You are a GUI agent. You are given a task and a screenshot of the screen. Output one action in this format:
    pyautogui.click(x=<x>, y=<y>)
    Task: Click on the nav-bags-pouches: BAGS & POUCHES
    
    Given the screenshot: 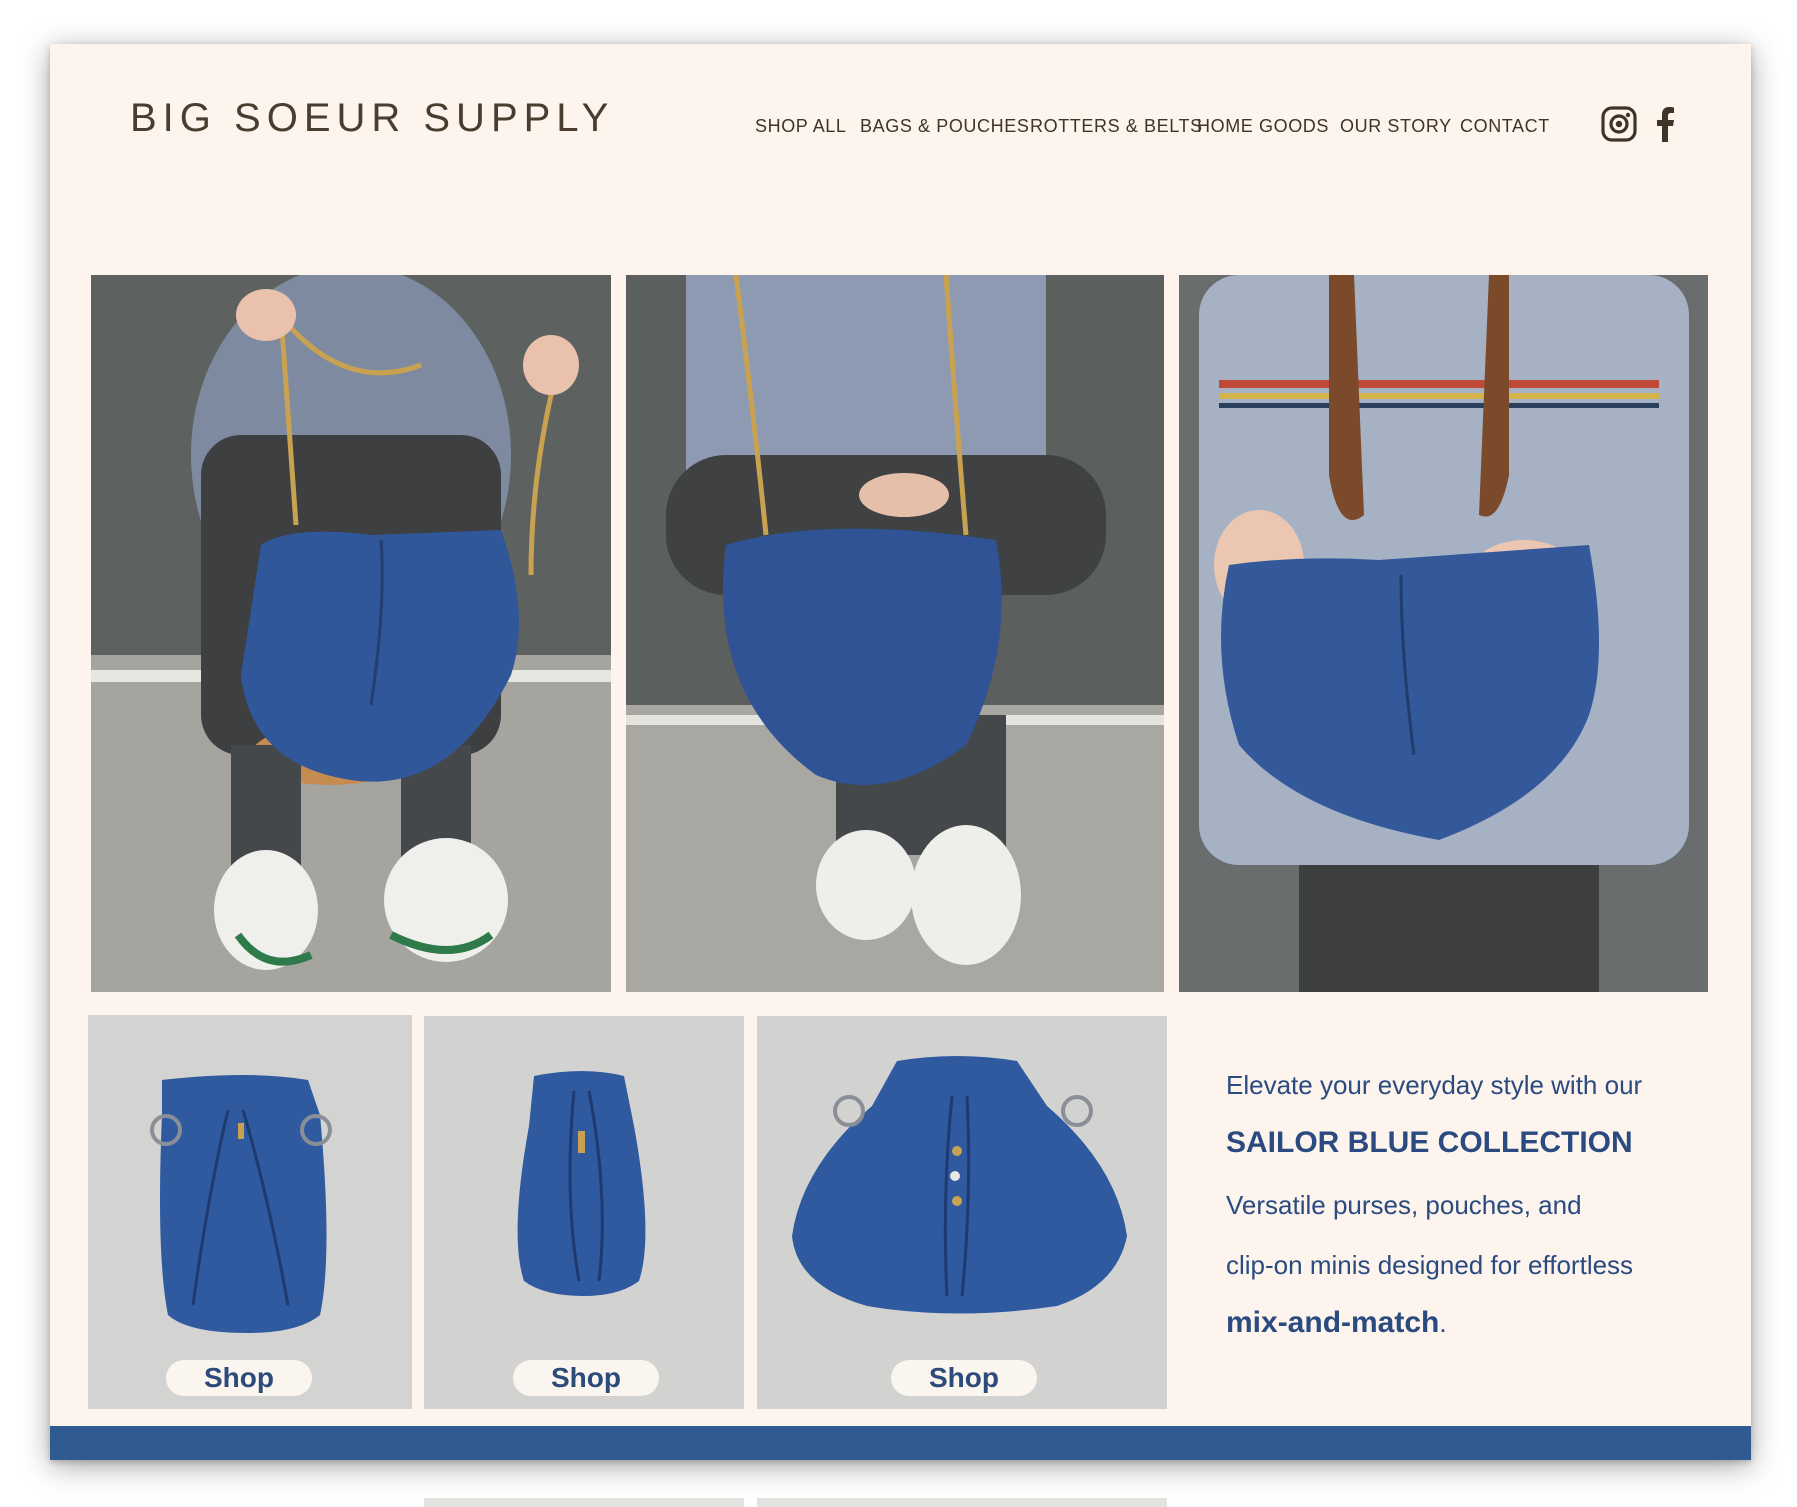 What is the action you would take?
    pyautogui.click(x=944, y=126)
    